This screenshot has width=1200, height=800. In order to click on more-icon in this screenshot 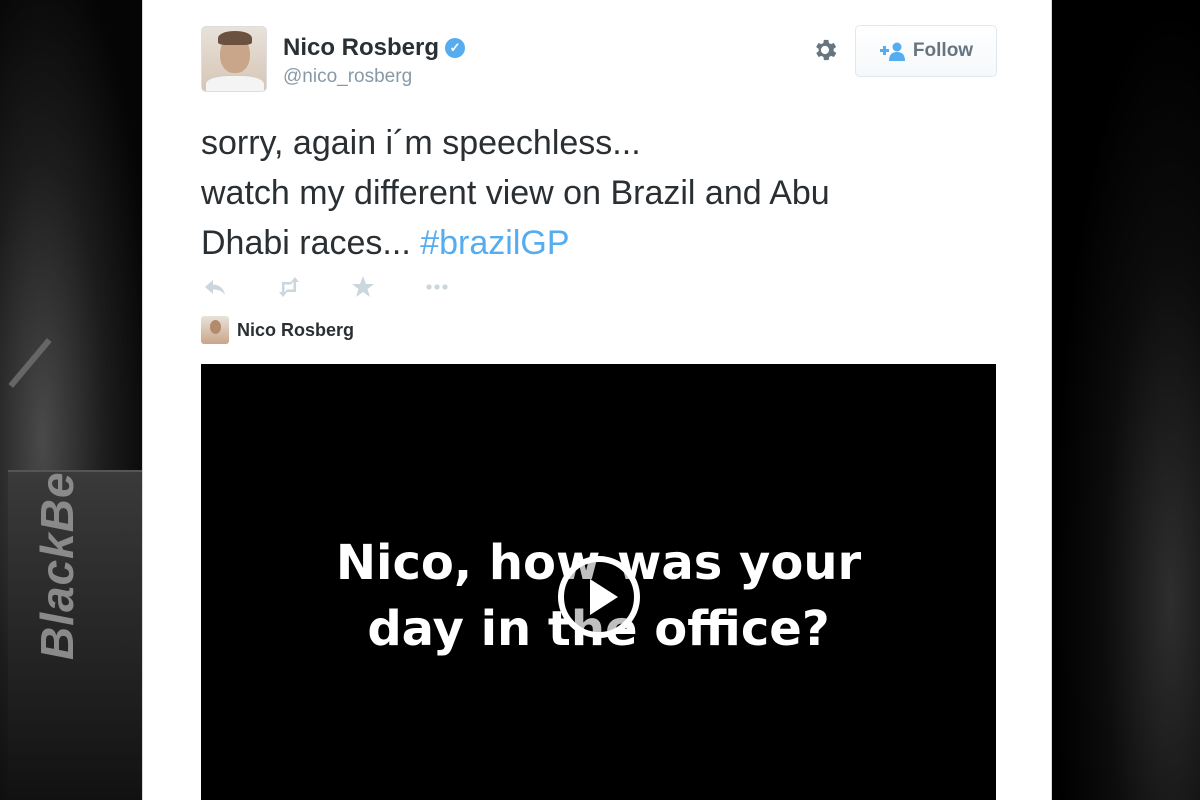, I will do `click(437, 287)`.